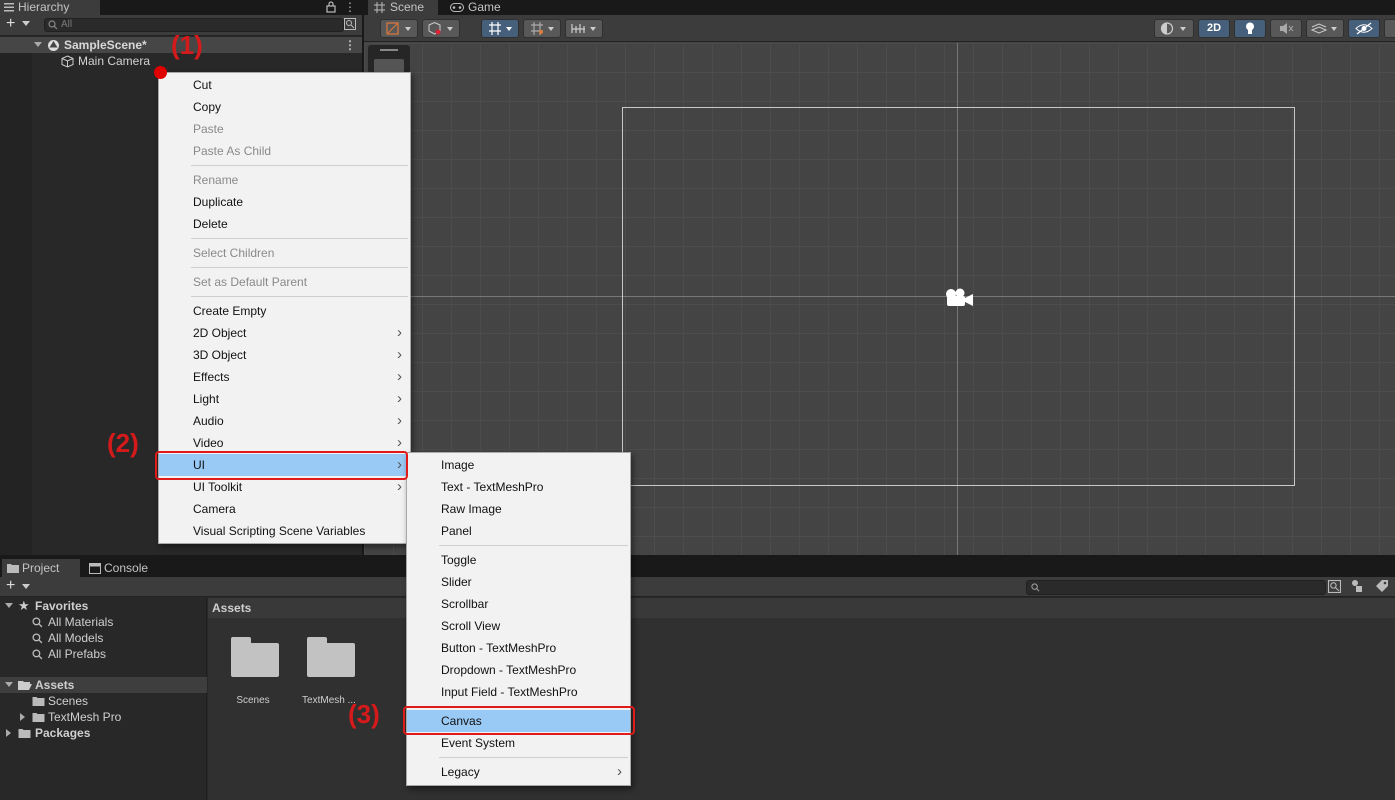  I want to click on menu-item-label: Scrollbar, so click(465, 604).